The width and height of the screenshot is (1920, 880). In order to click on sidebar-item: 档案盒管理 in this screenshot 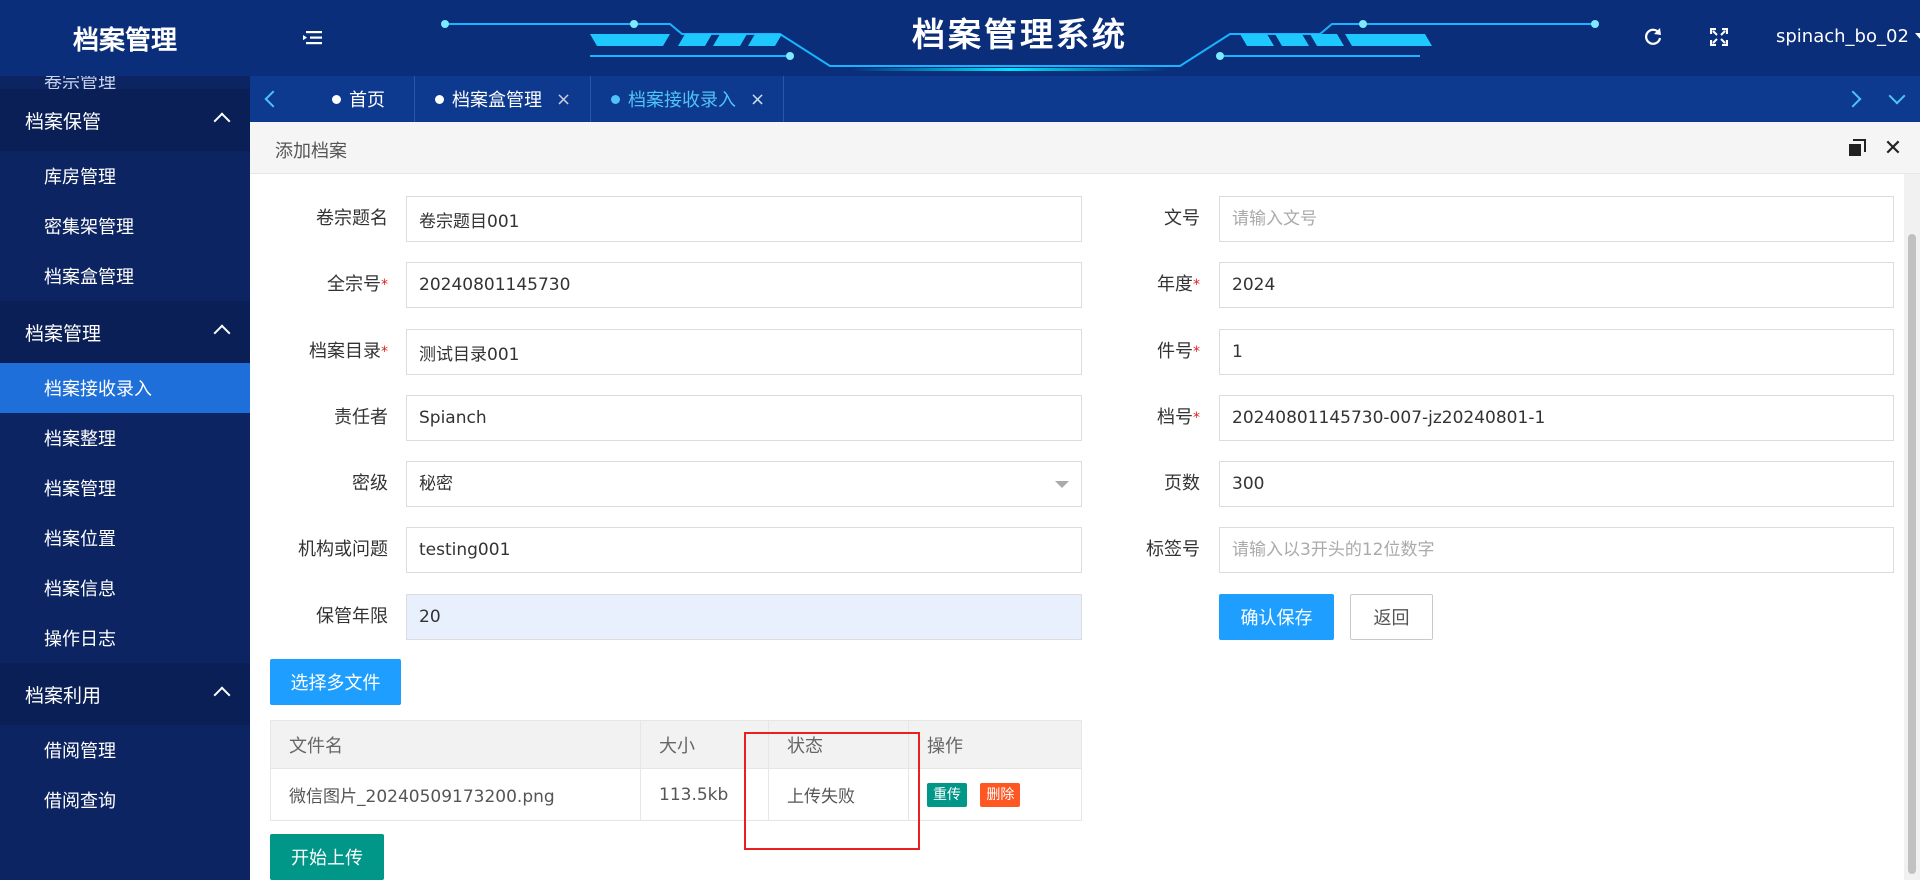, I will do `click(125, 276)`.